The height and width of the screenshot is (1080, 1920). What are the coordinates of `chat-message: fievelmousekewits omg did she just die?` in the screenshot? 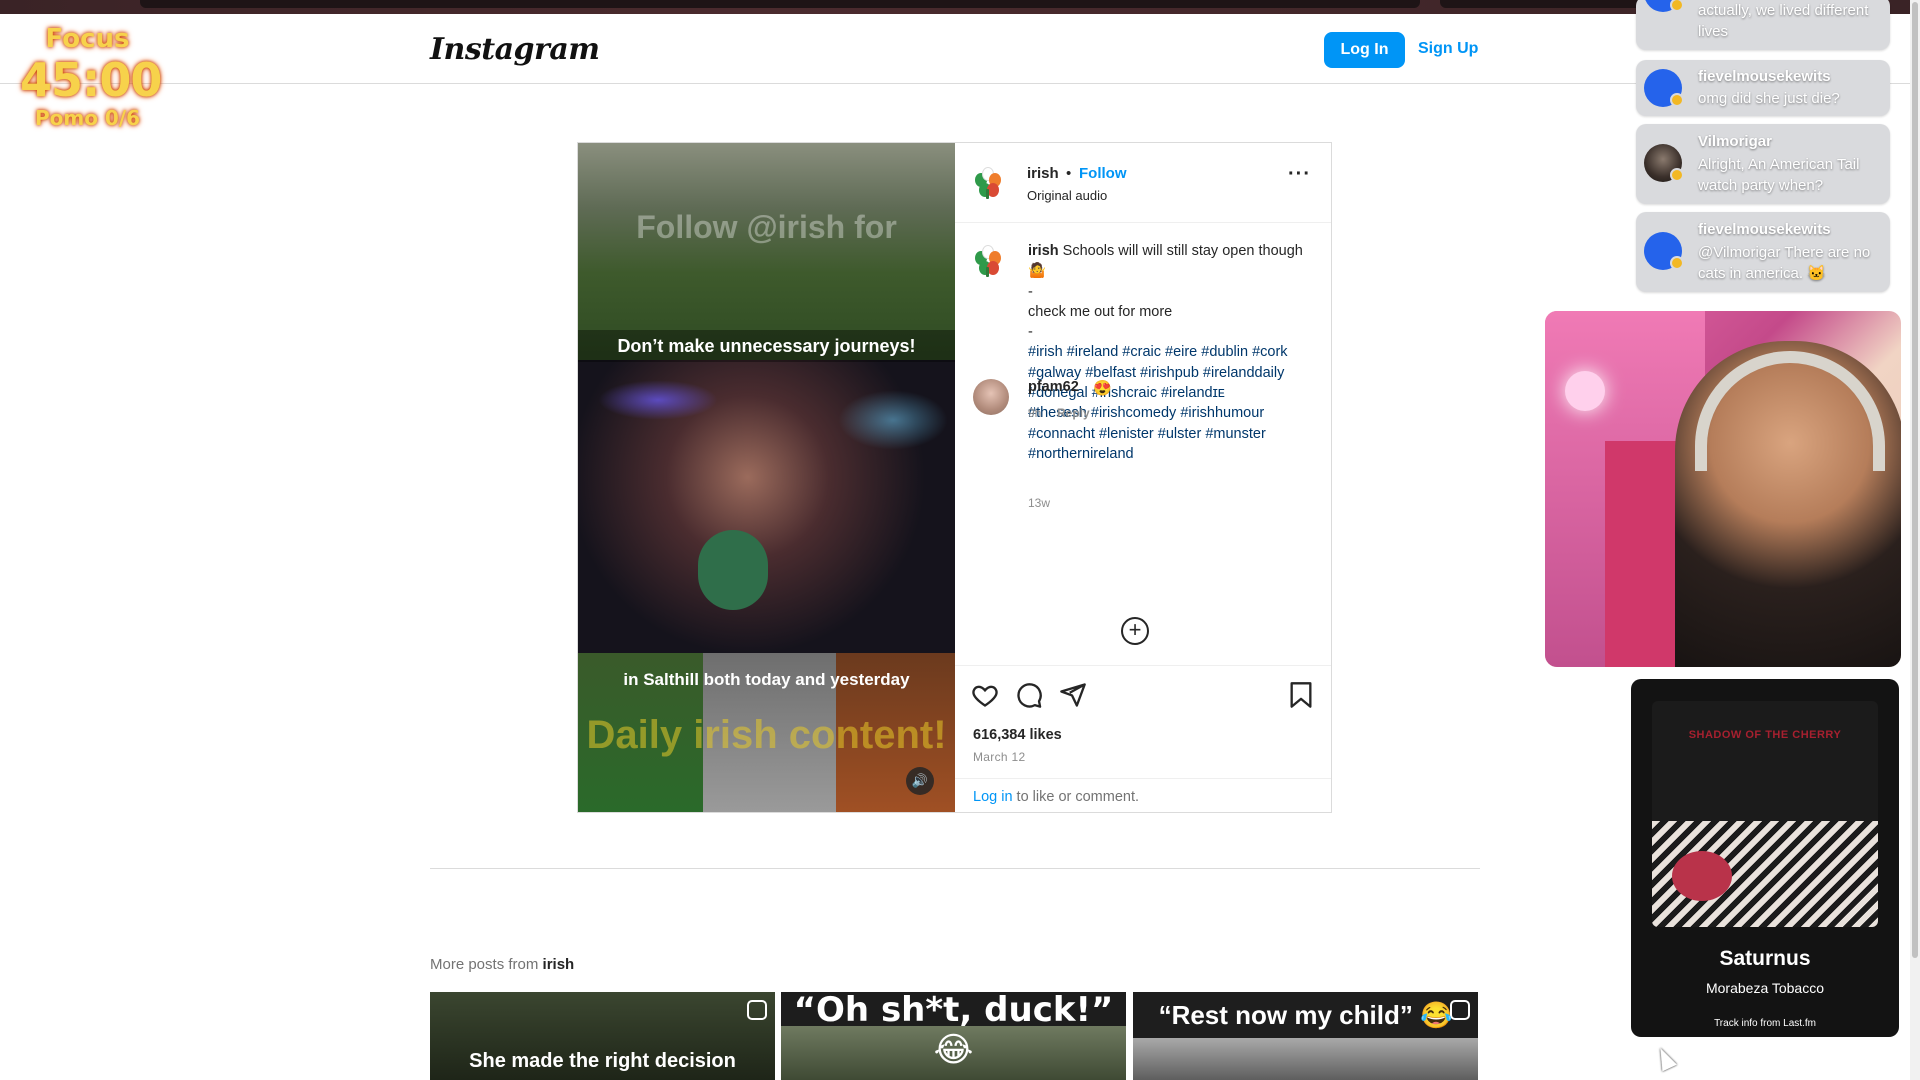 It's located at (1763, 88).